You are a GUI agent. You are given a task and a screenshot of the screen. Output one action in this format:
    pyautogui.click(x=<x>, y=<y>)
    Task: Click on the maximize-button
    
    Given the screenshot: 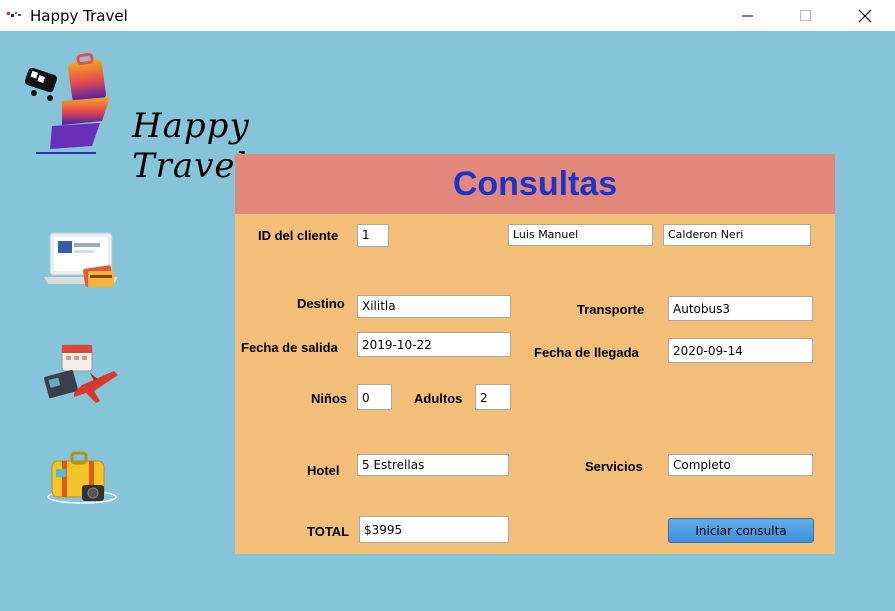 What is the action you would take?
    pyautogui.click(x=806, y=15)
    